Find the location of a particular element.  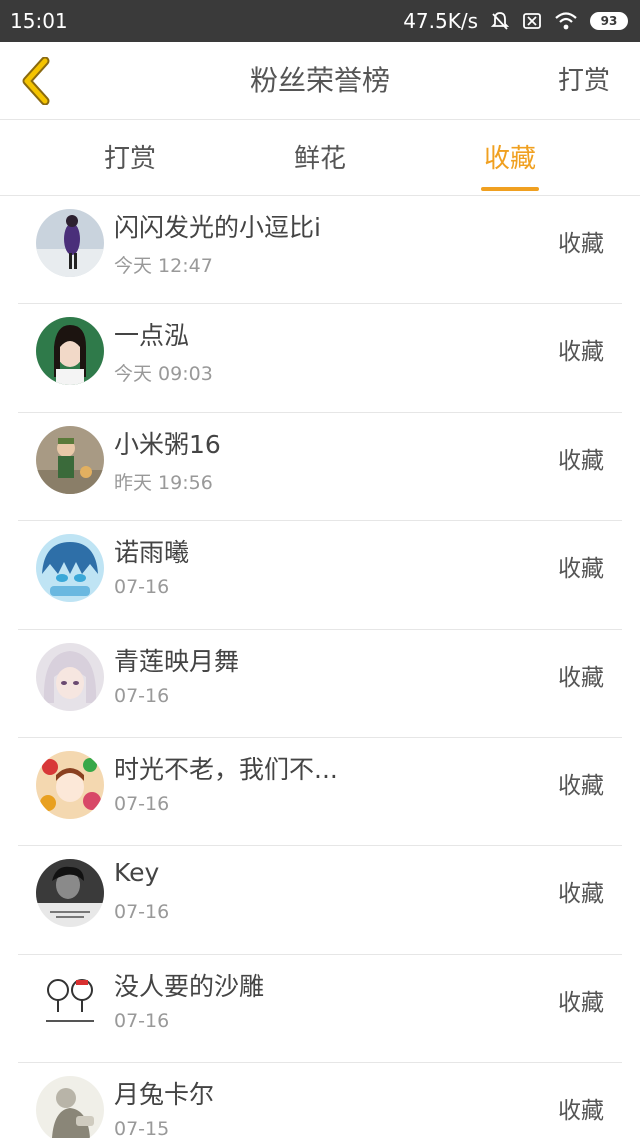

status-right: 47.5K/s 93 is located at coordinates (515, 21).